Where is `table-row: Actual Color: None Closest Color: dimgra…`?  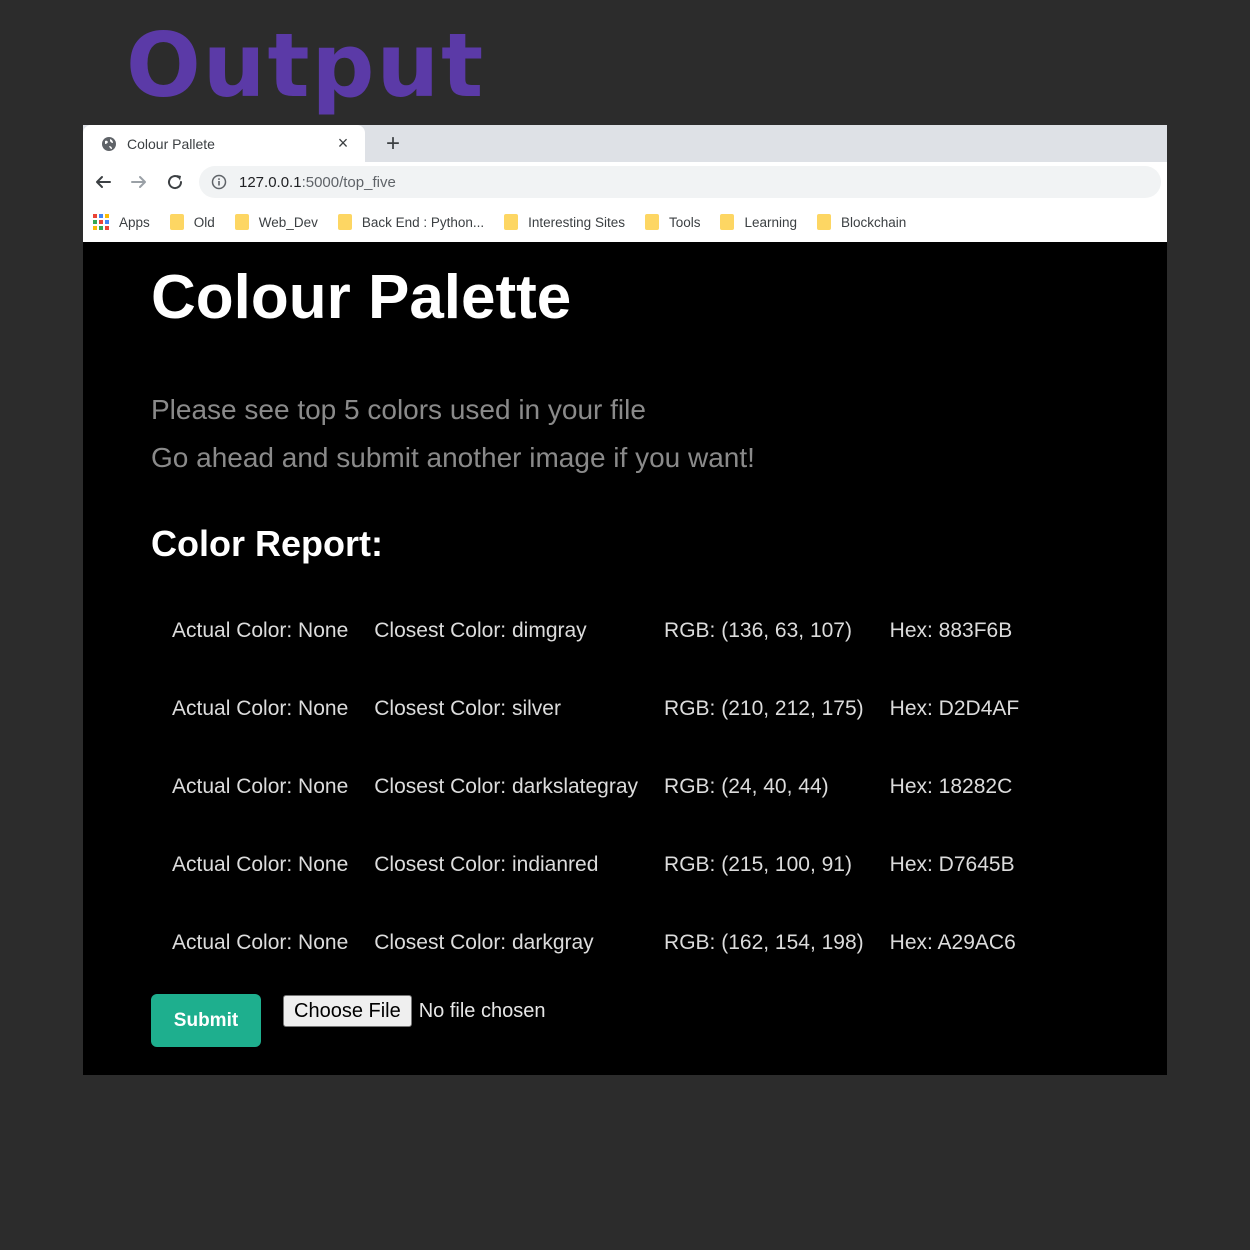 table-row: Actual Color: None Closest Color: dimgra… is located at coordinates (598, 631).